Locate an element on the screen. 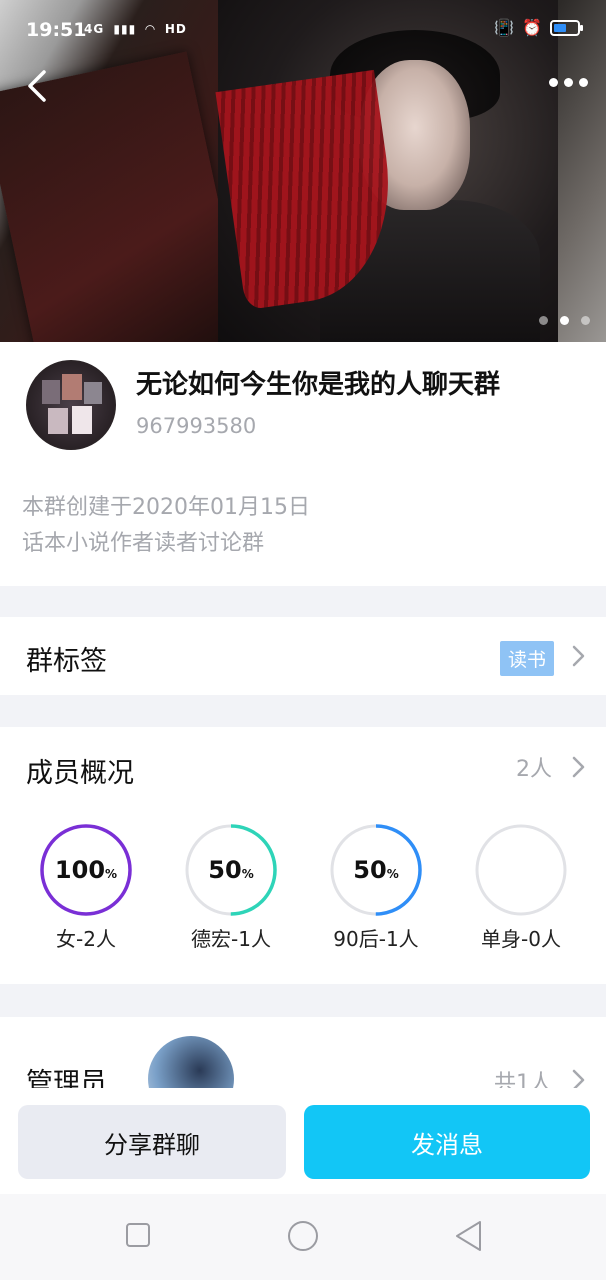 This screenshot has width=606, height=1280. battery-icon is located at coordinates (566, 27).